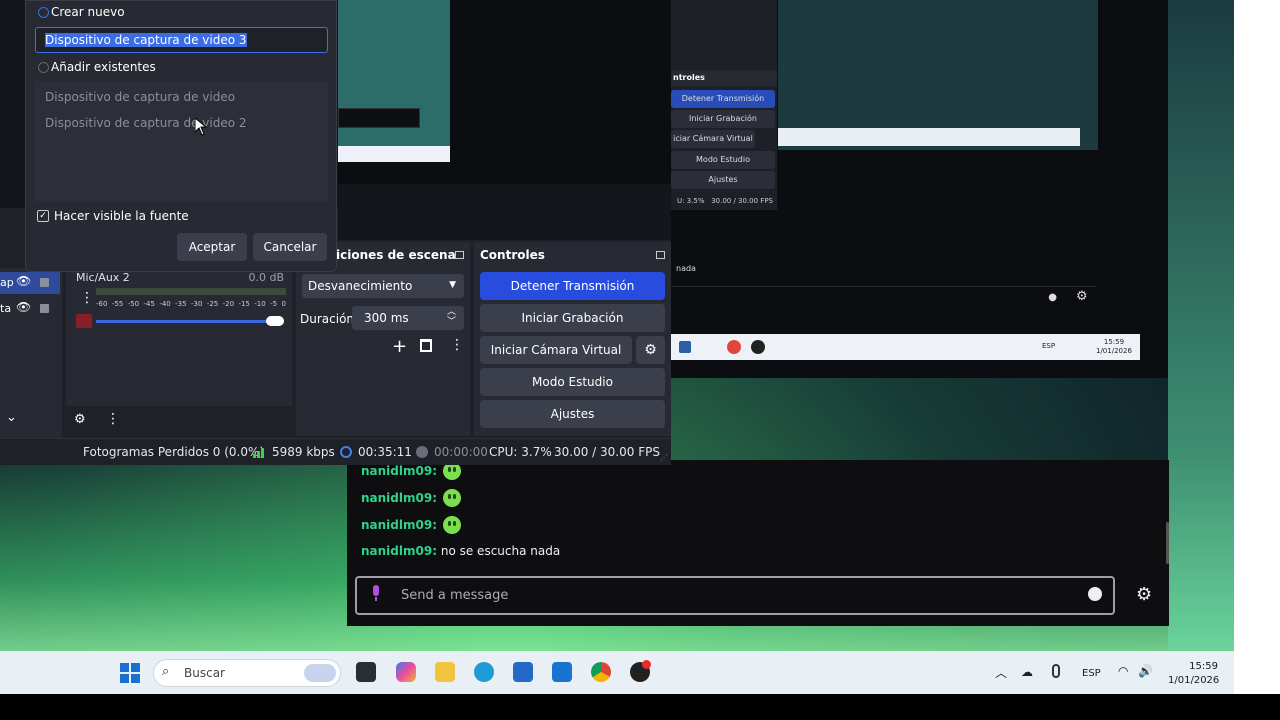 This screenshot has height=720, width=1280. Describe the element at coordinates (422, 452) in the screenshot. I see `record-dot-icon` at that location.